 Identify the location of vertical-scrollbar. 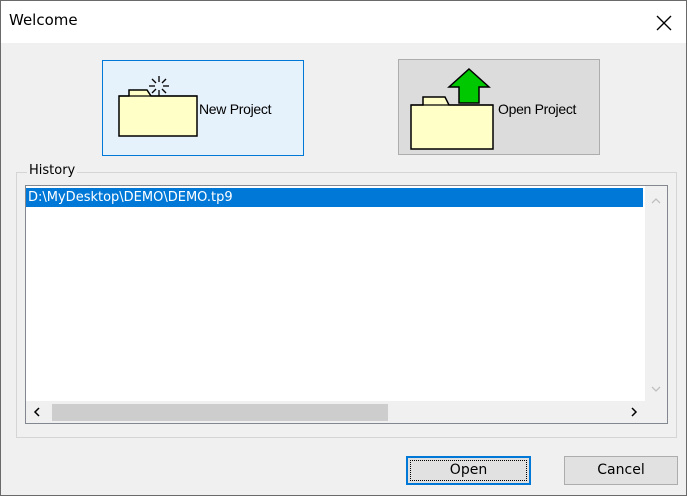
(656, 293).